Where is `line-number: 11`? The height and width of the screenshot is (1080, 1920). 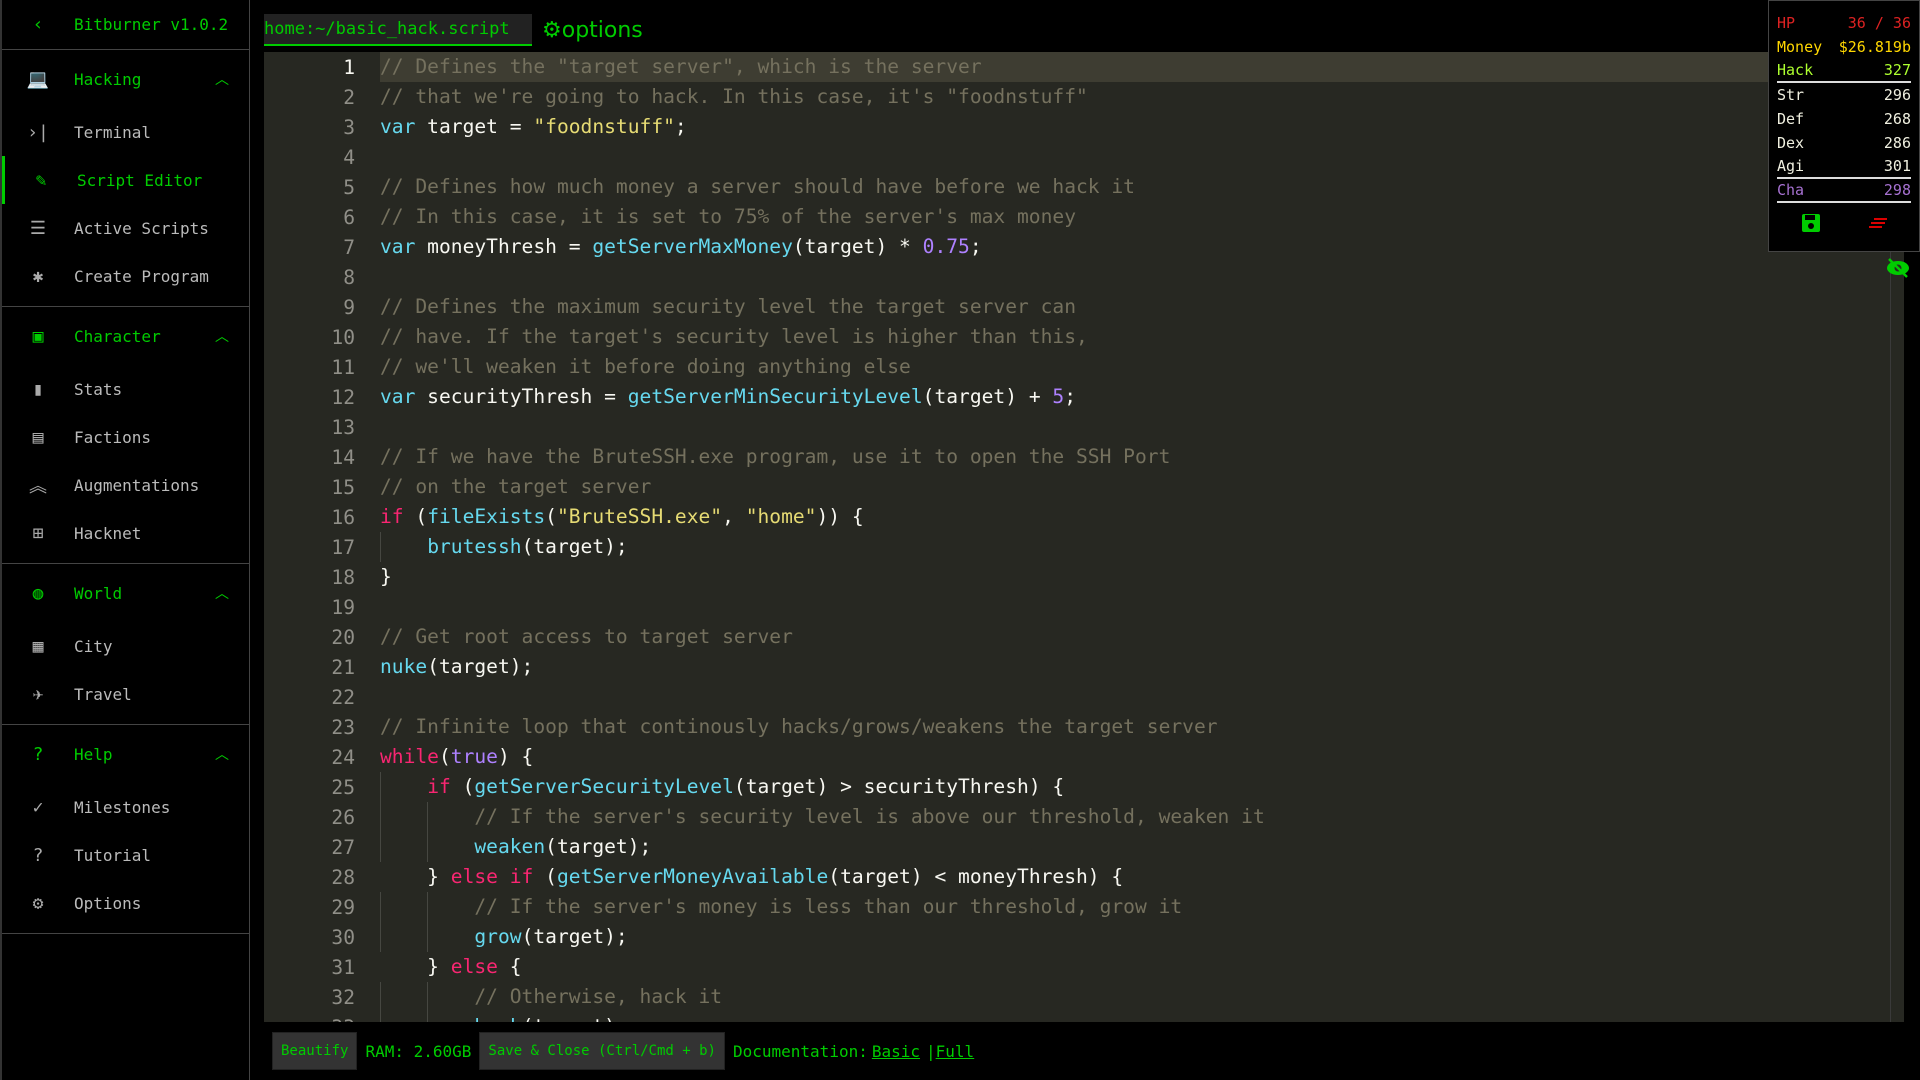 line-number: 11 is located at coordinates (343, 367).